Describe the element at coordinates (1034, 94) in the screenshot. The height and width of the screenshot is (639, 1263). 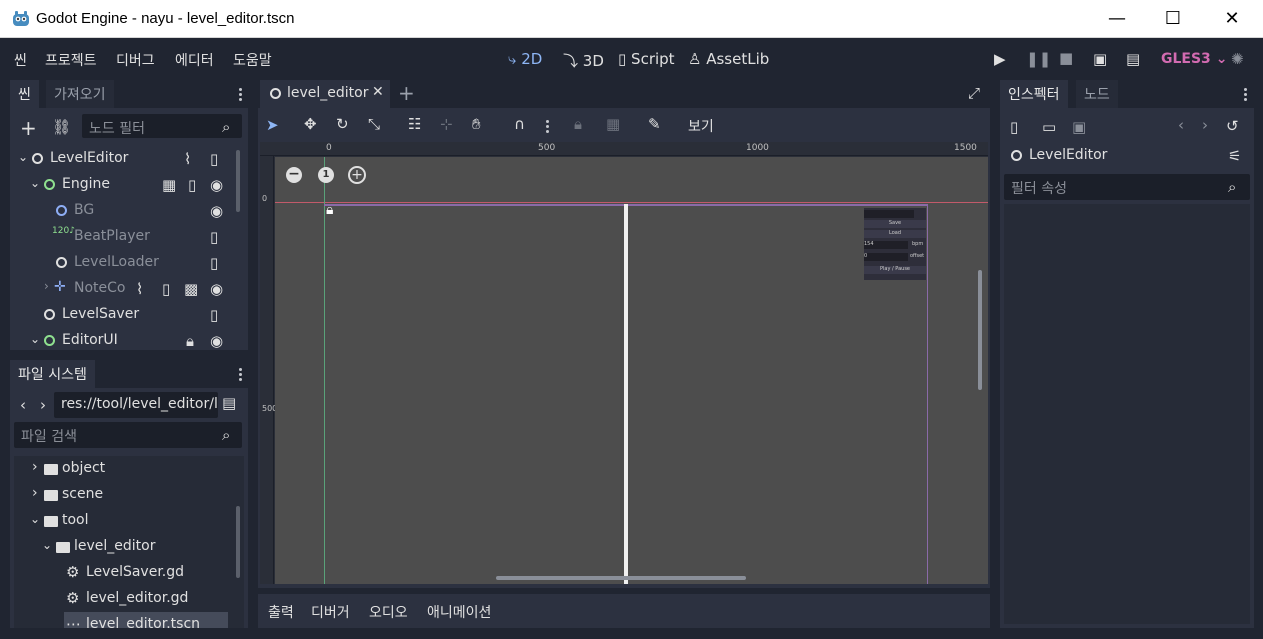
I see `tab-inspector: 인스펙터` at that location.